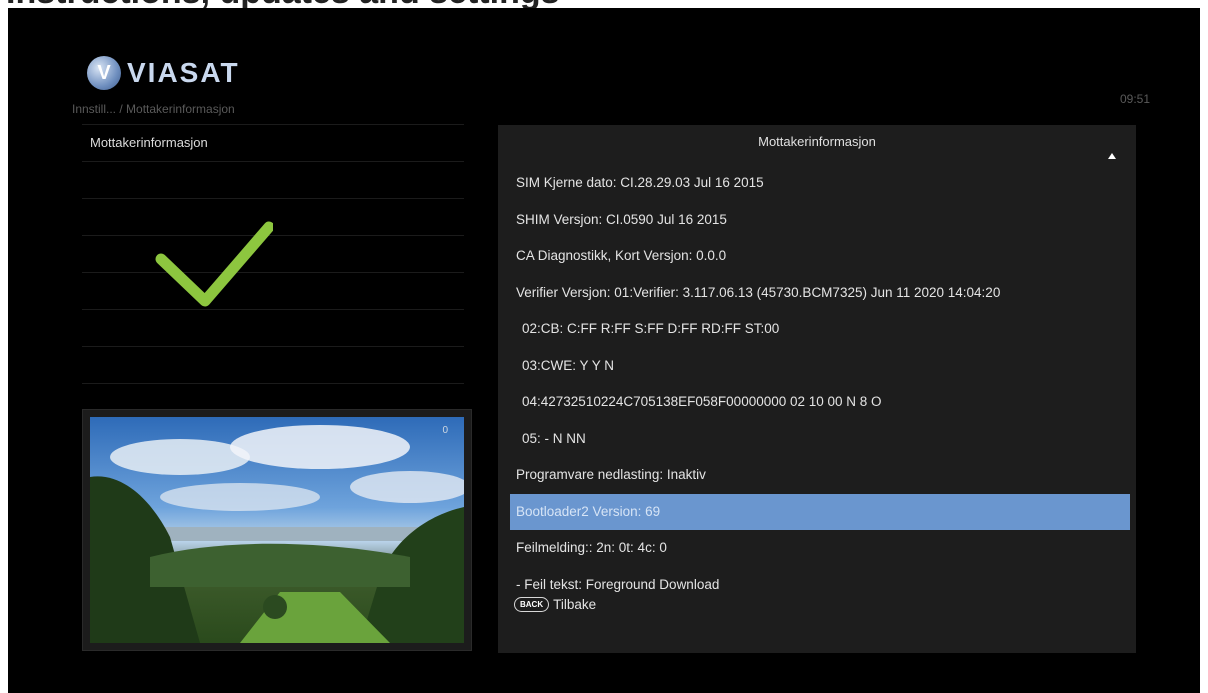  What do you see at coordinates (820, 439) in the screenshot?
I see `info-row: 05: - N NN` at bounding box center [820, 439].